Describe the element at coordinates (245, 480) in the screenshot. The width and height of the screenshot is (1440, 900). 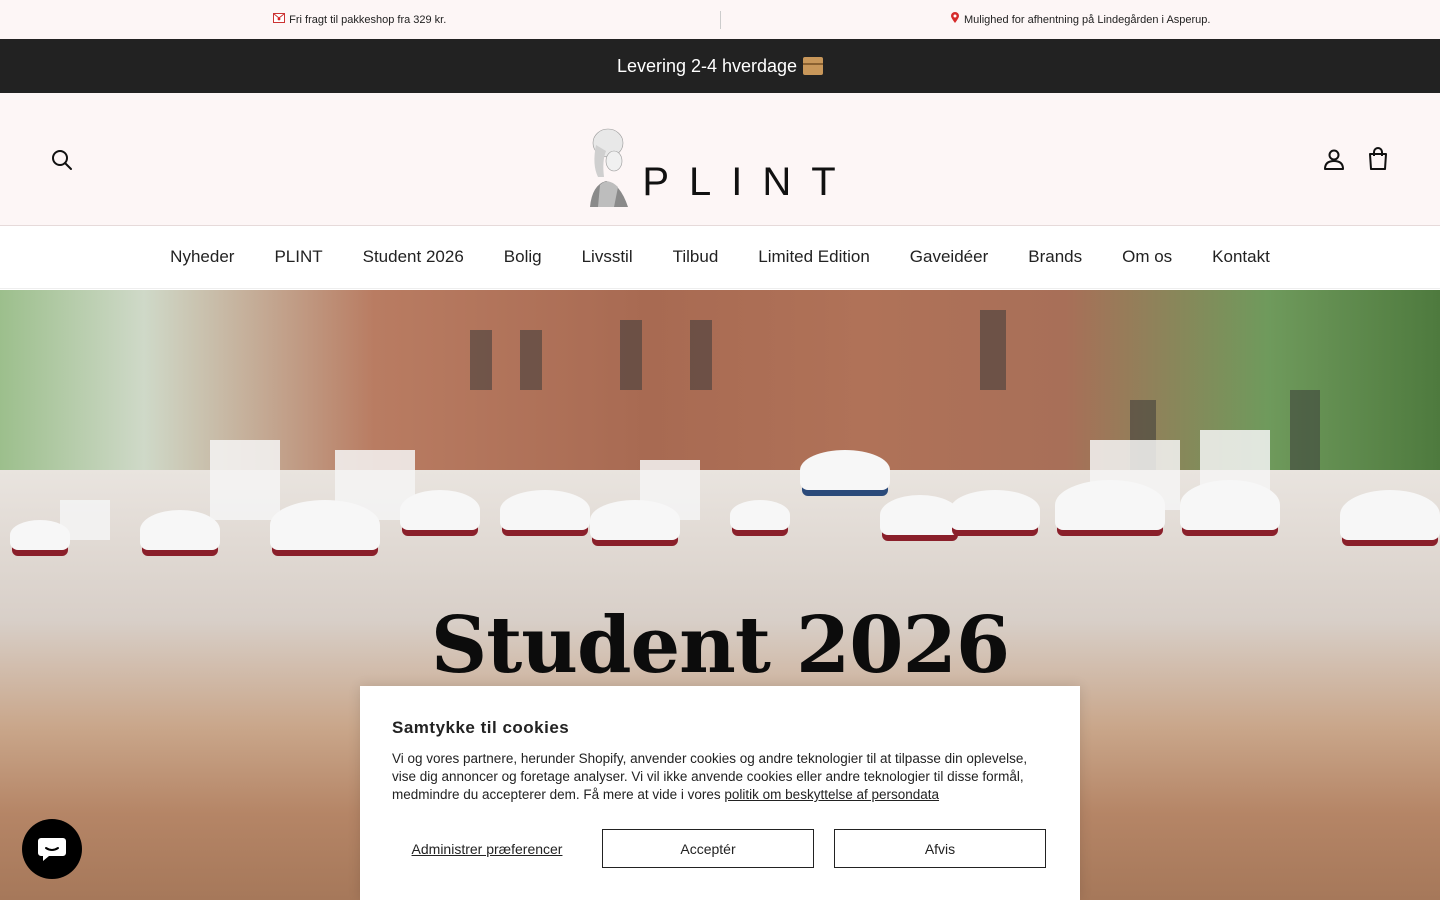
I see `hero-sign` at that location.